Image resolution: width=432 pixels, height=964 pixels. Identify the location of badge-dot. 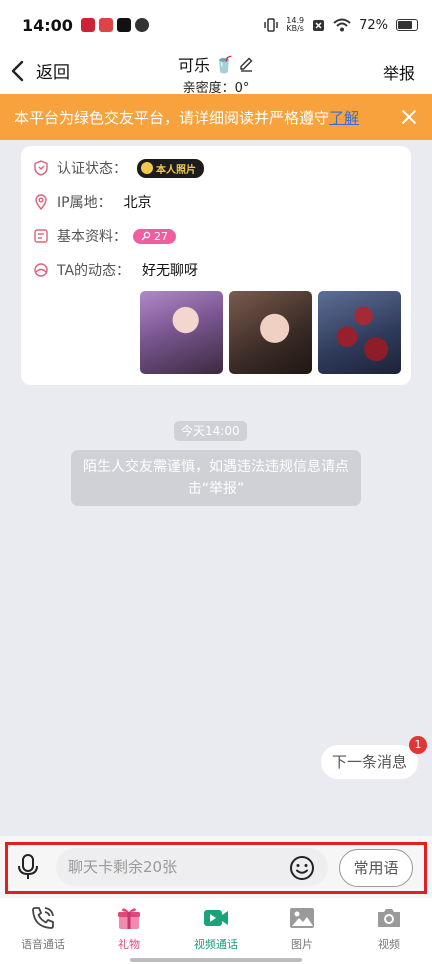
(147, 168).